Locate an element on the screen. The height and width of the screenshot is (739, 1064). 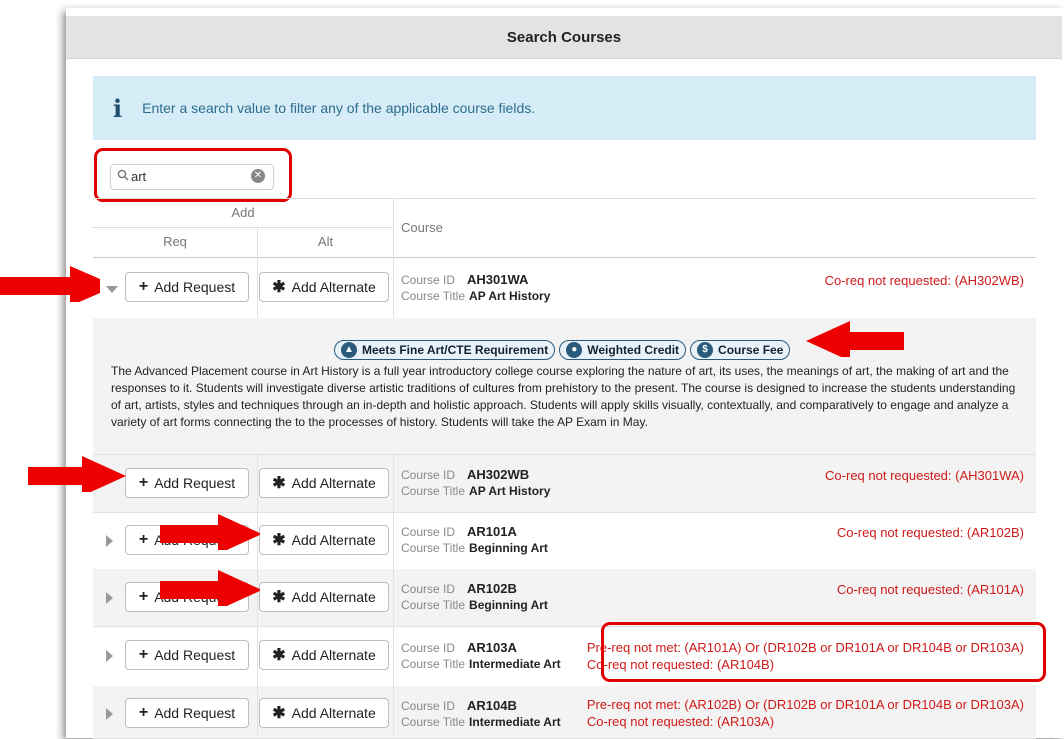
course-id: AH302WB is located at coordinates (498, 474).